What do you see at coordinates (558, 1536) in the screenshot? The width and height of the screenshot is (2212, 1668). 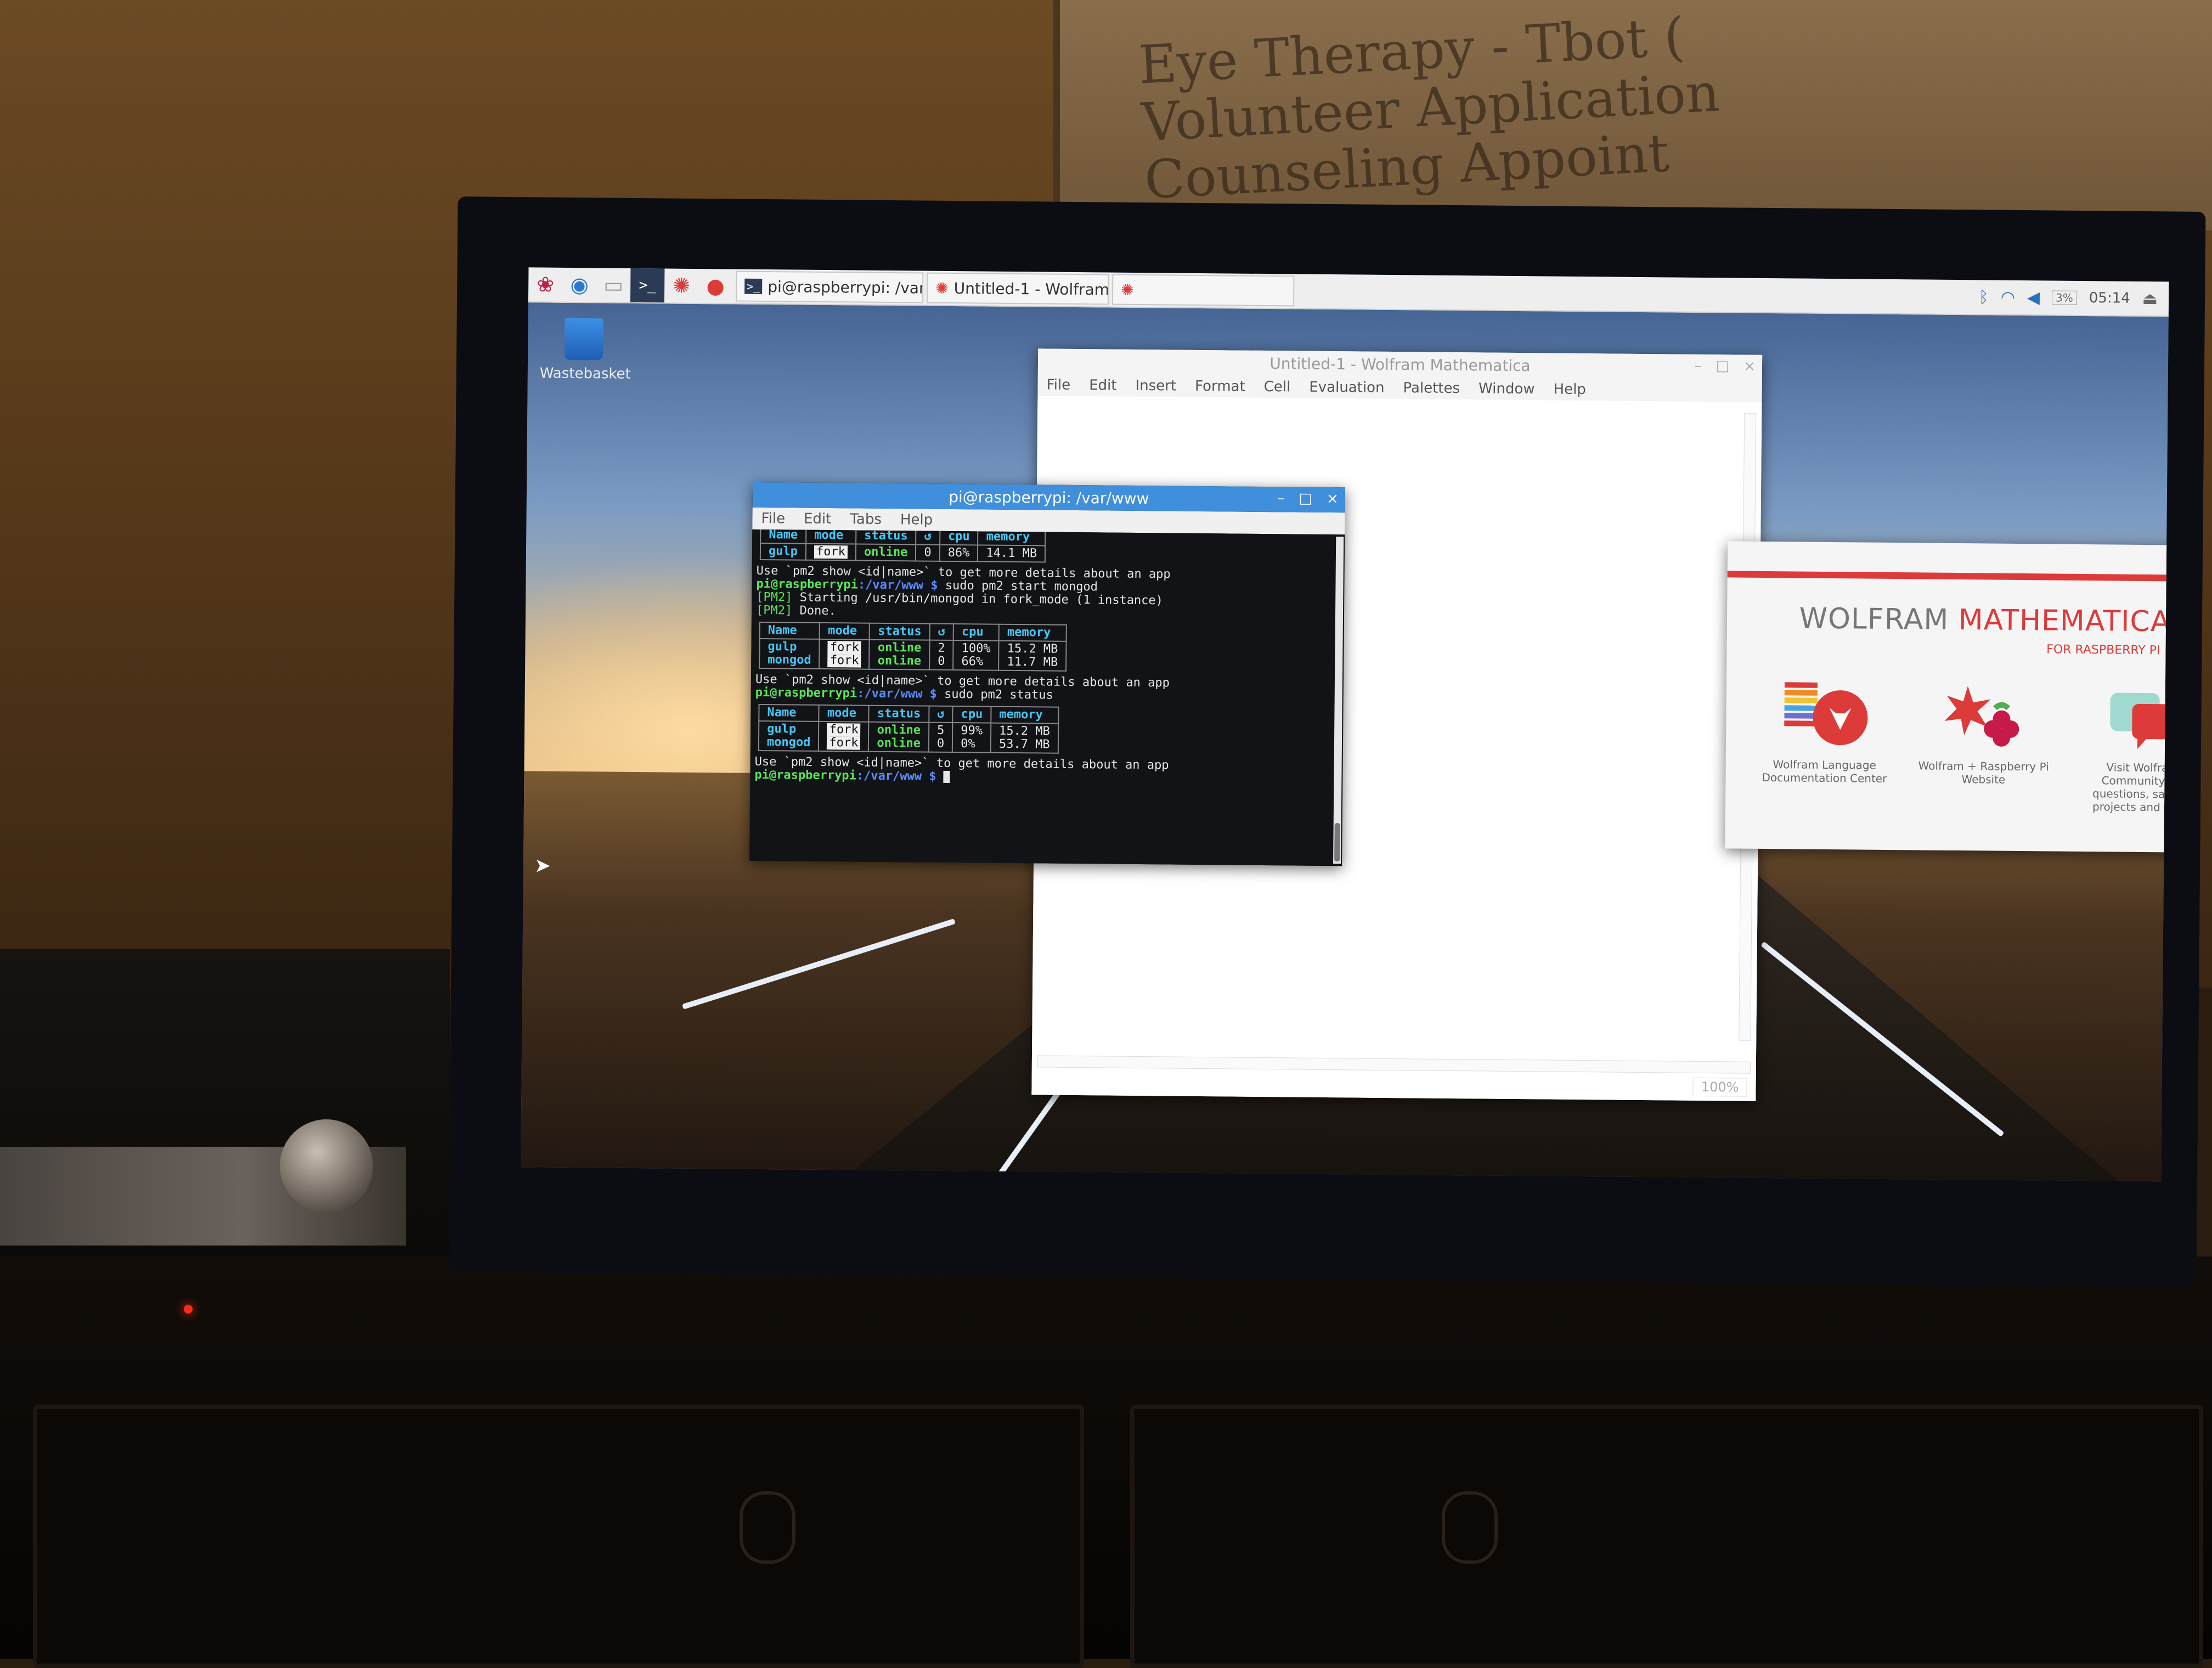 I see `cabinet-door-left` at bounding box center [558, 1536].